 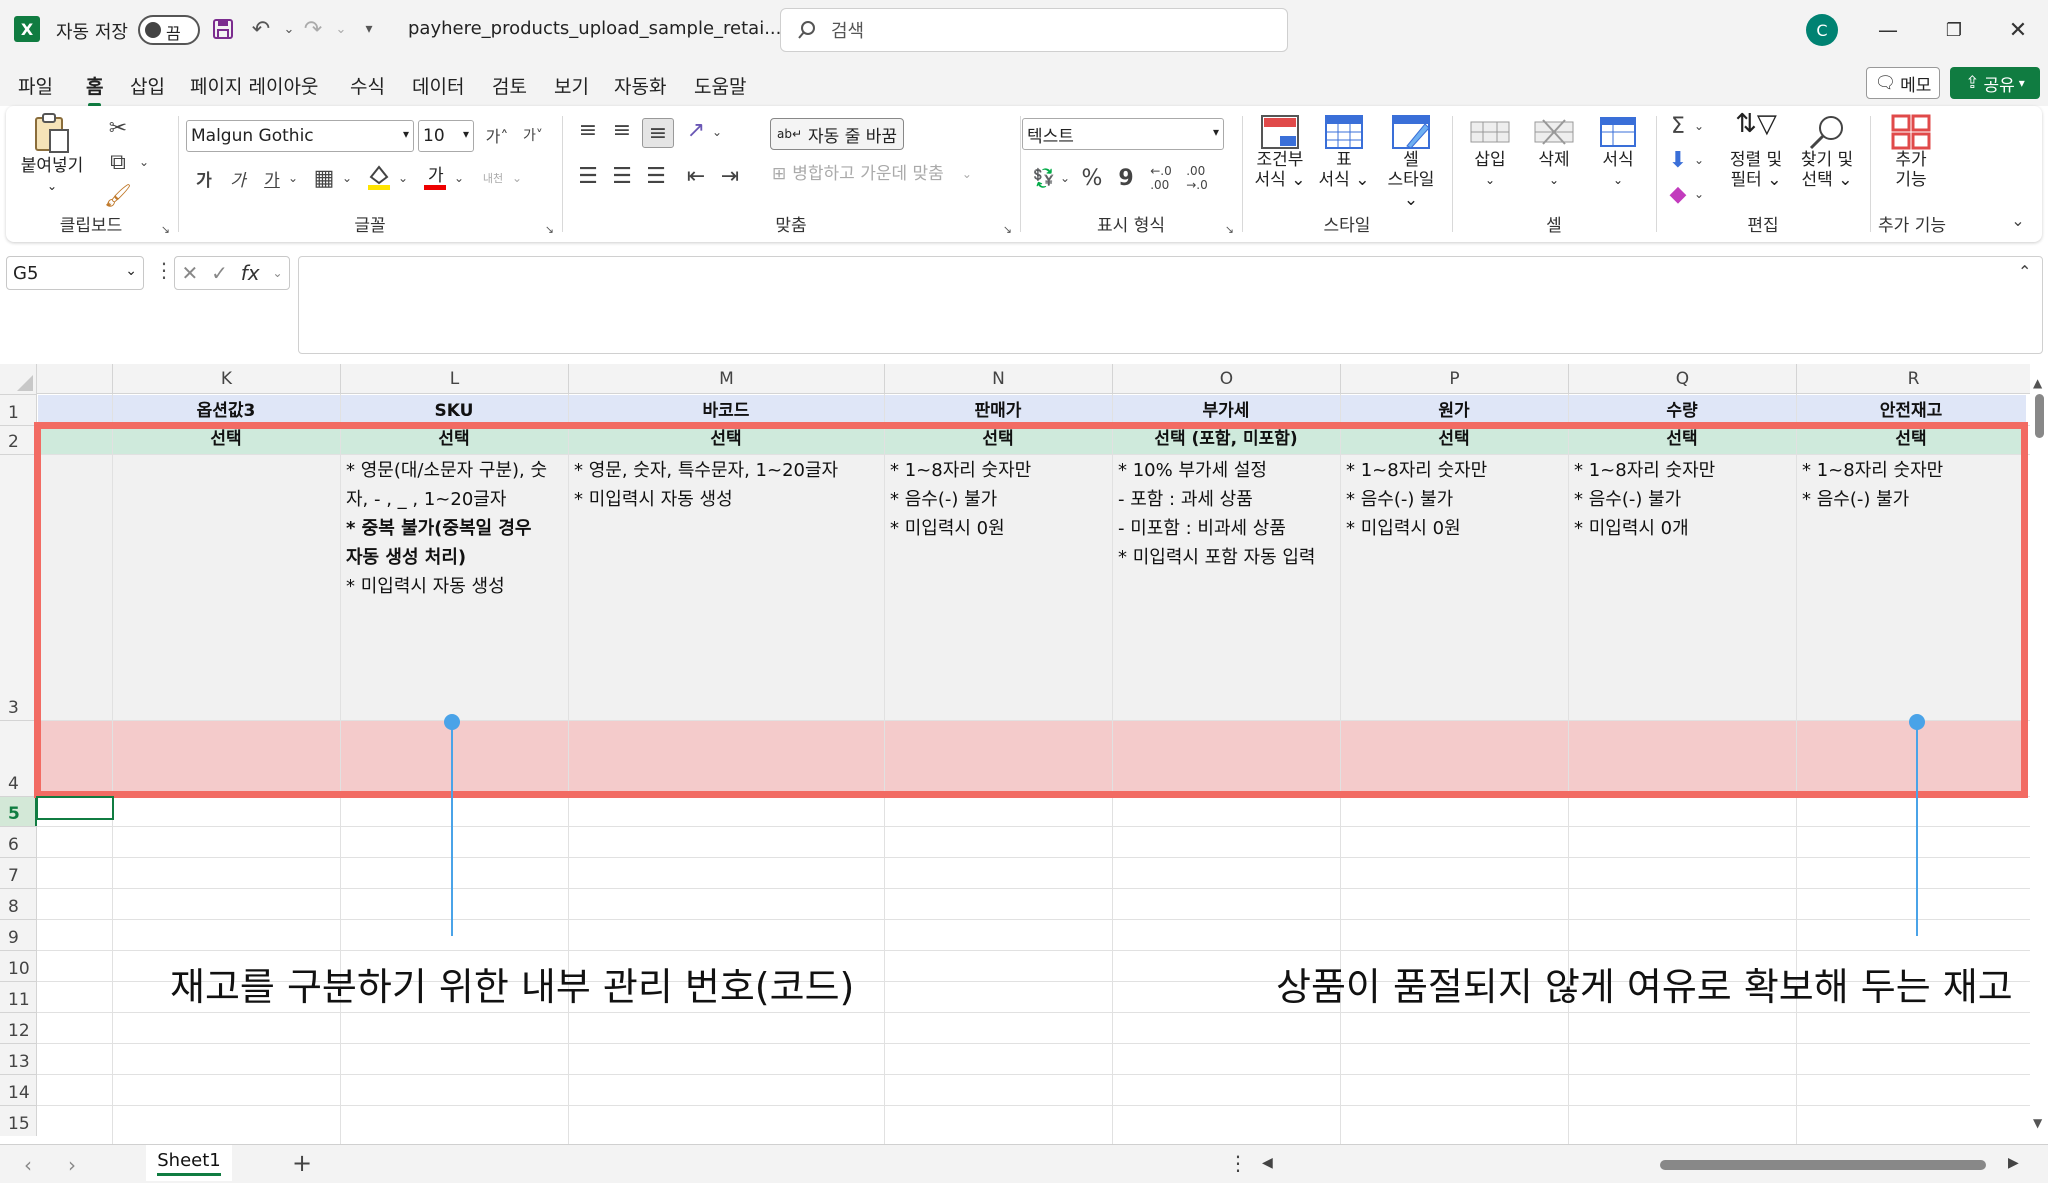 I want to click on row-header-14: 14, so click(x=18, y=1089).